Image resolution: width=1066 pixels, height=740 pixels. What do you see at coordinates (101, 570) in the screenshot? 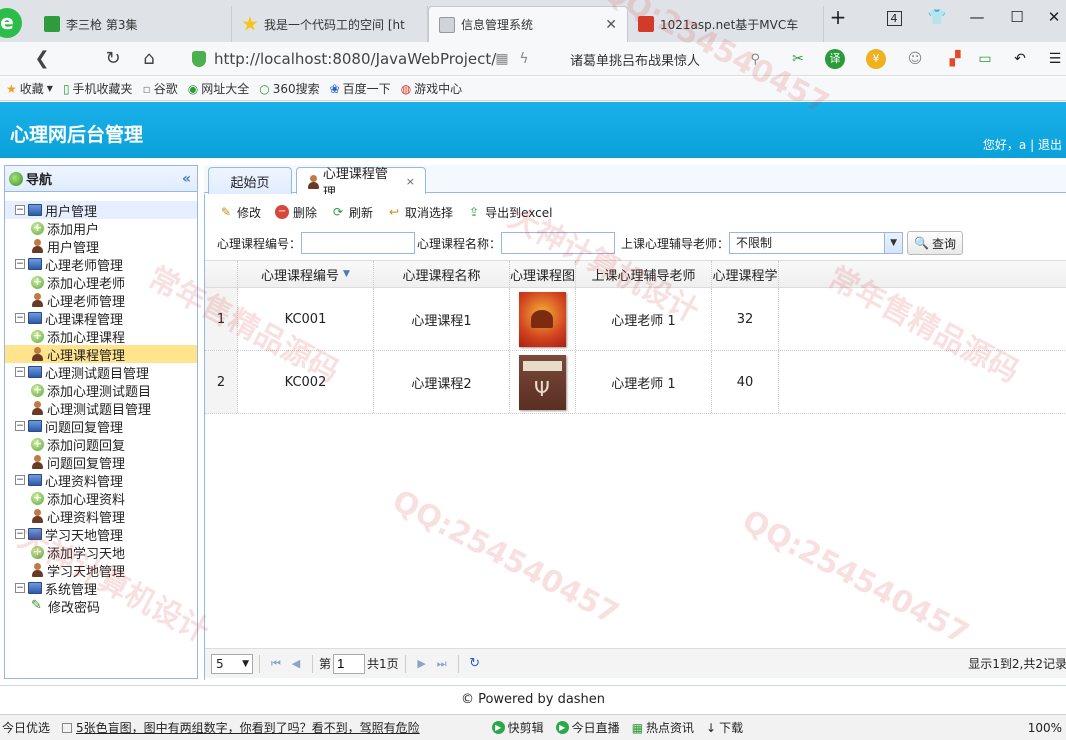
I see `nav-item: 学习天地管理` at bounding box center [101, 570].